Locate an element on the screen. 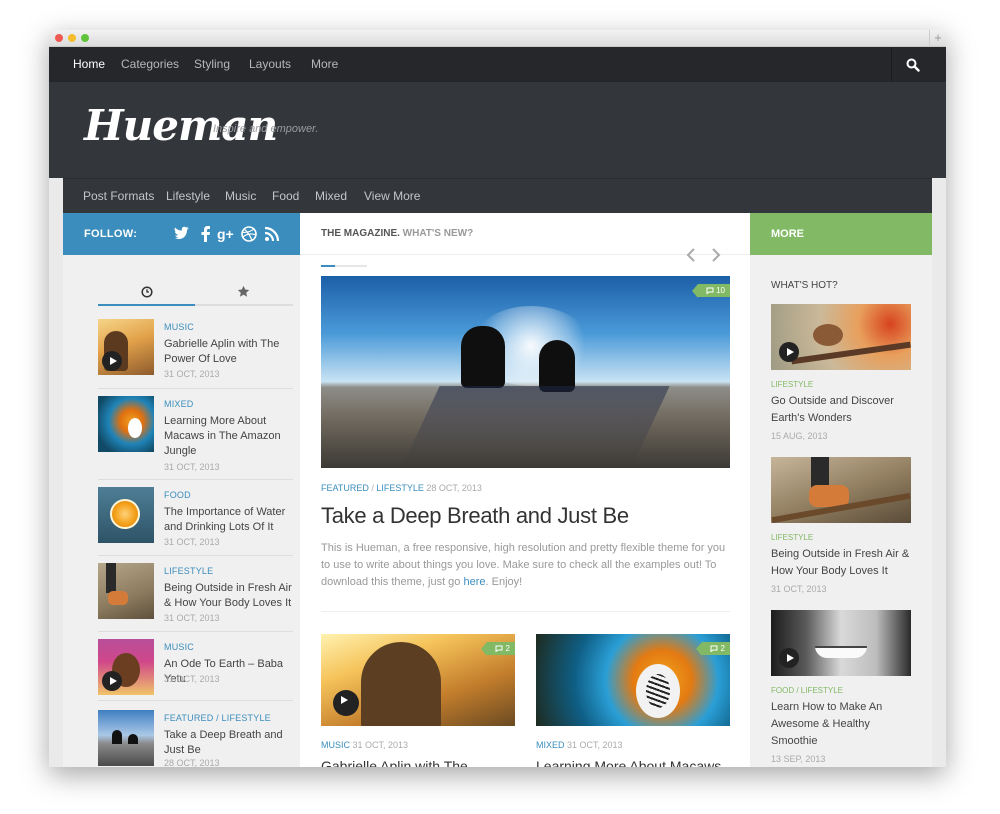 This screenshot has height=814, width=1000. more-bar: MORE is located at coordinates (841, 234).